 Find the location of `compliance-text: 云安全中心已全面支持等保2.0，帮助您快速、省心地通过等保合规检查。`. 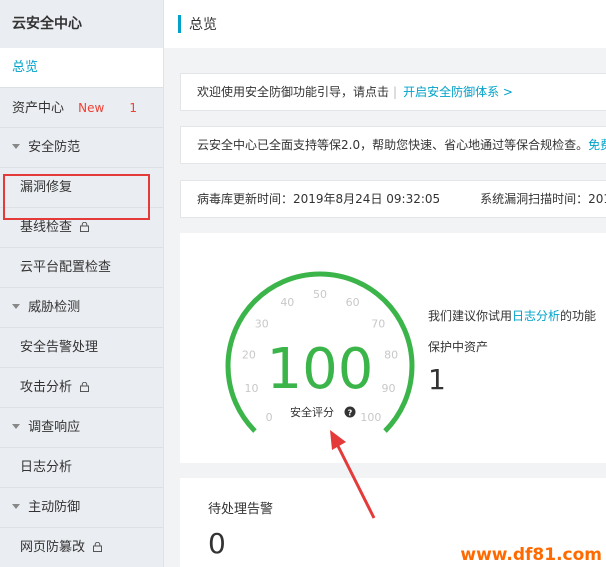

compliance-text: 云安全中心已全面支持等保2.0，帮助您快速、省心地通过等保合规检查。 is located at coordinates (393, 145).